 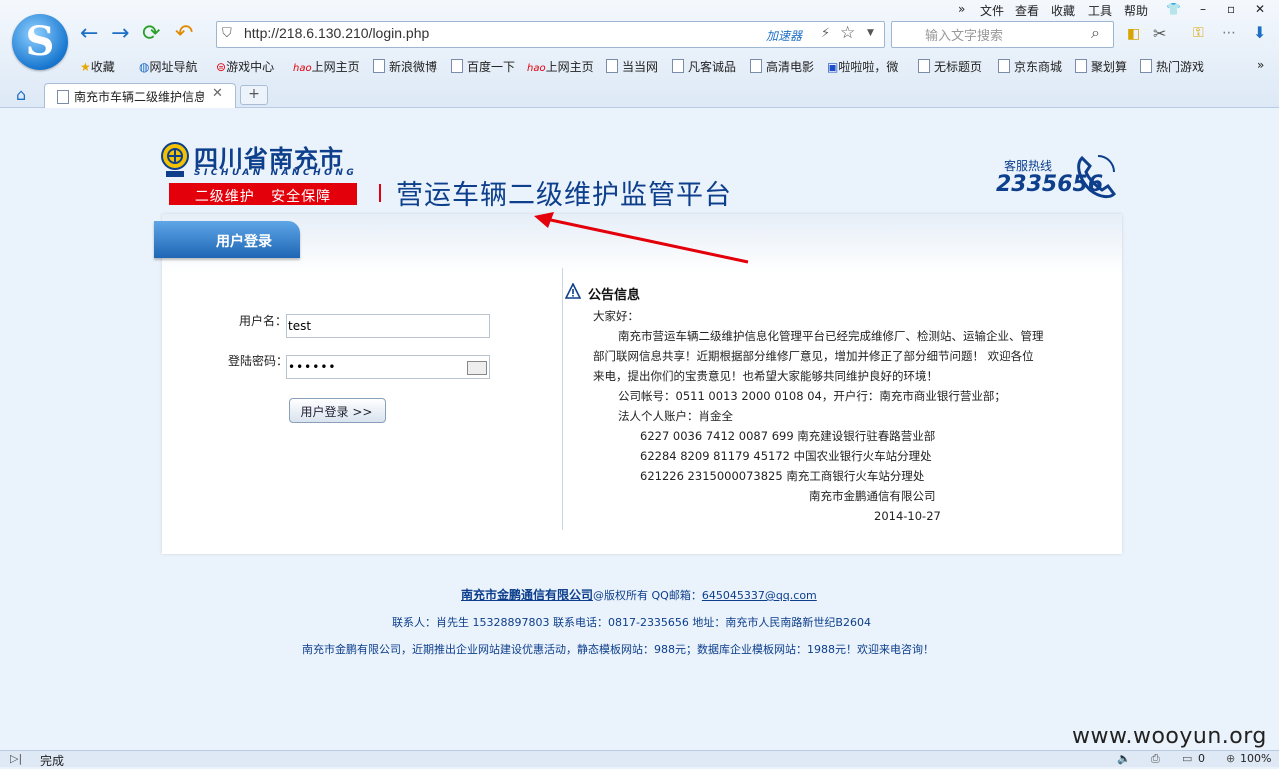 What do you see at coordinates (1030, 66) in the screenshot?
I see `bookmark-jd: 京东商城` at bounding box center [1030, 66].